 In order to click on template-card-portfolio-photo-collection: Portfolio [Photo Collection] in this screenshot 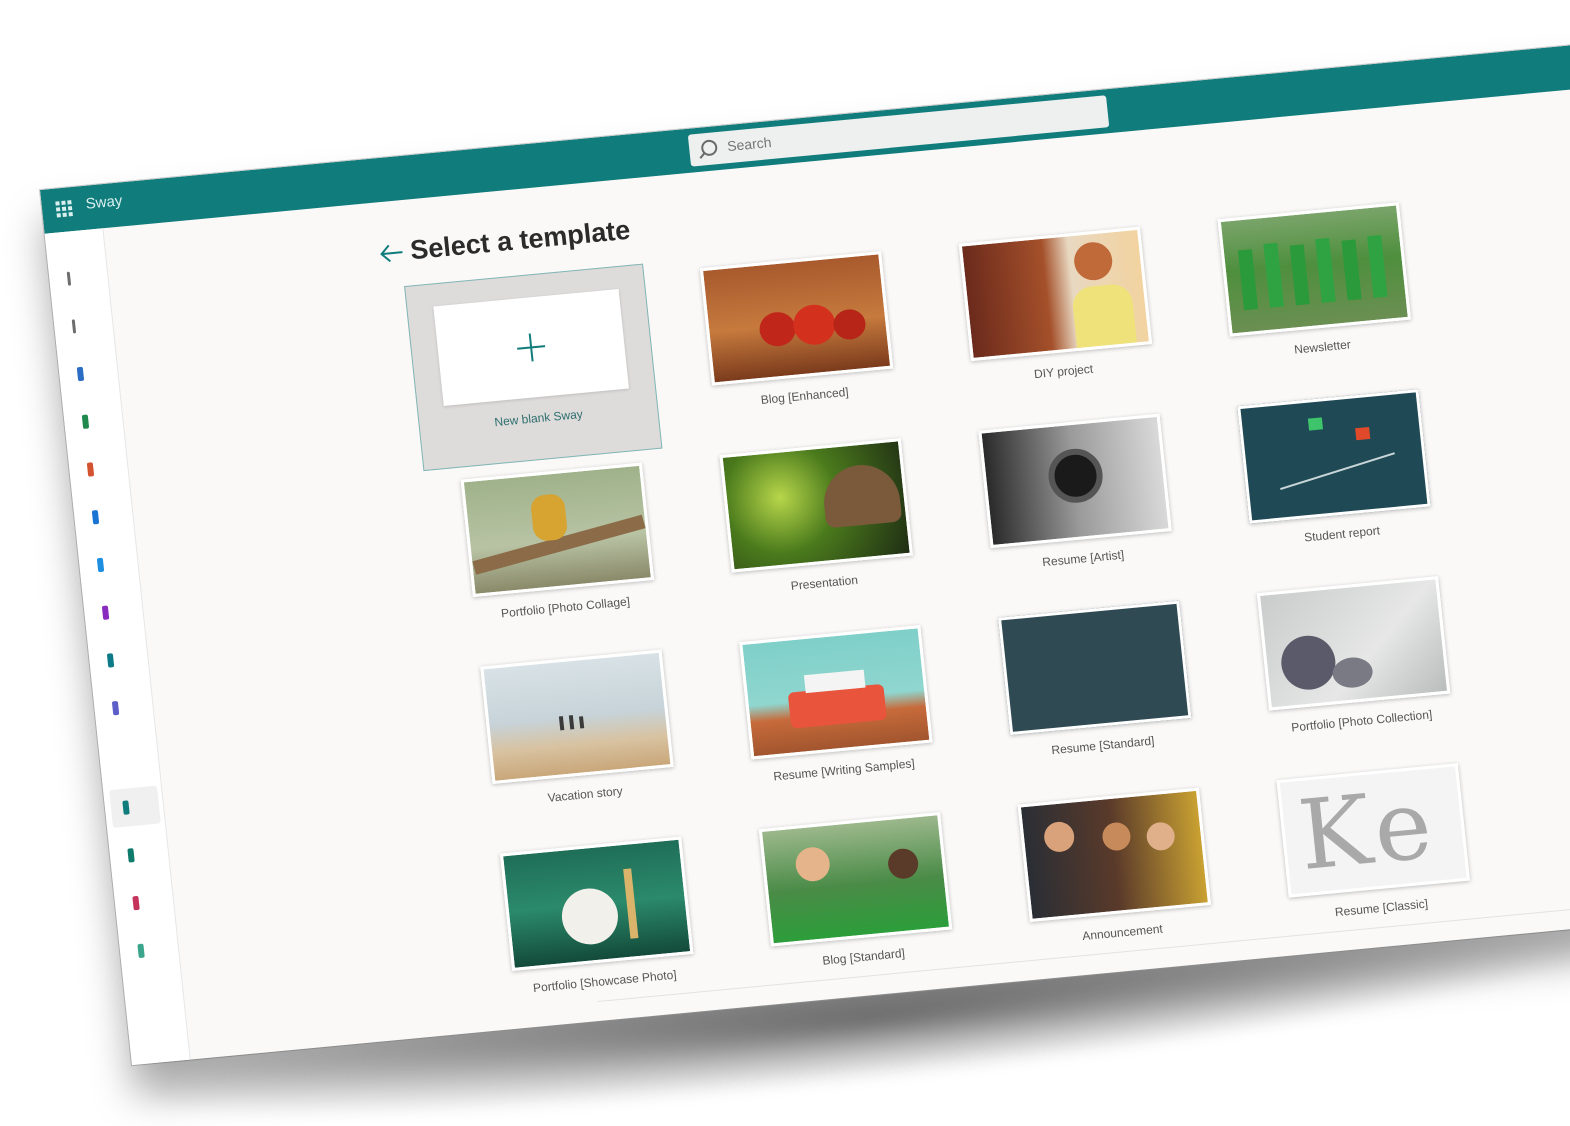, I will do `click(1356, 668)`.